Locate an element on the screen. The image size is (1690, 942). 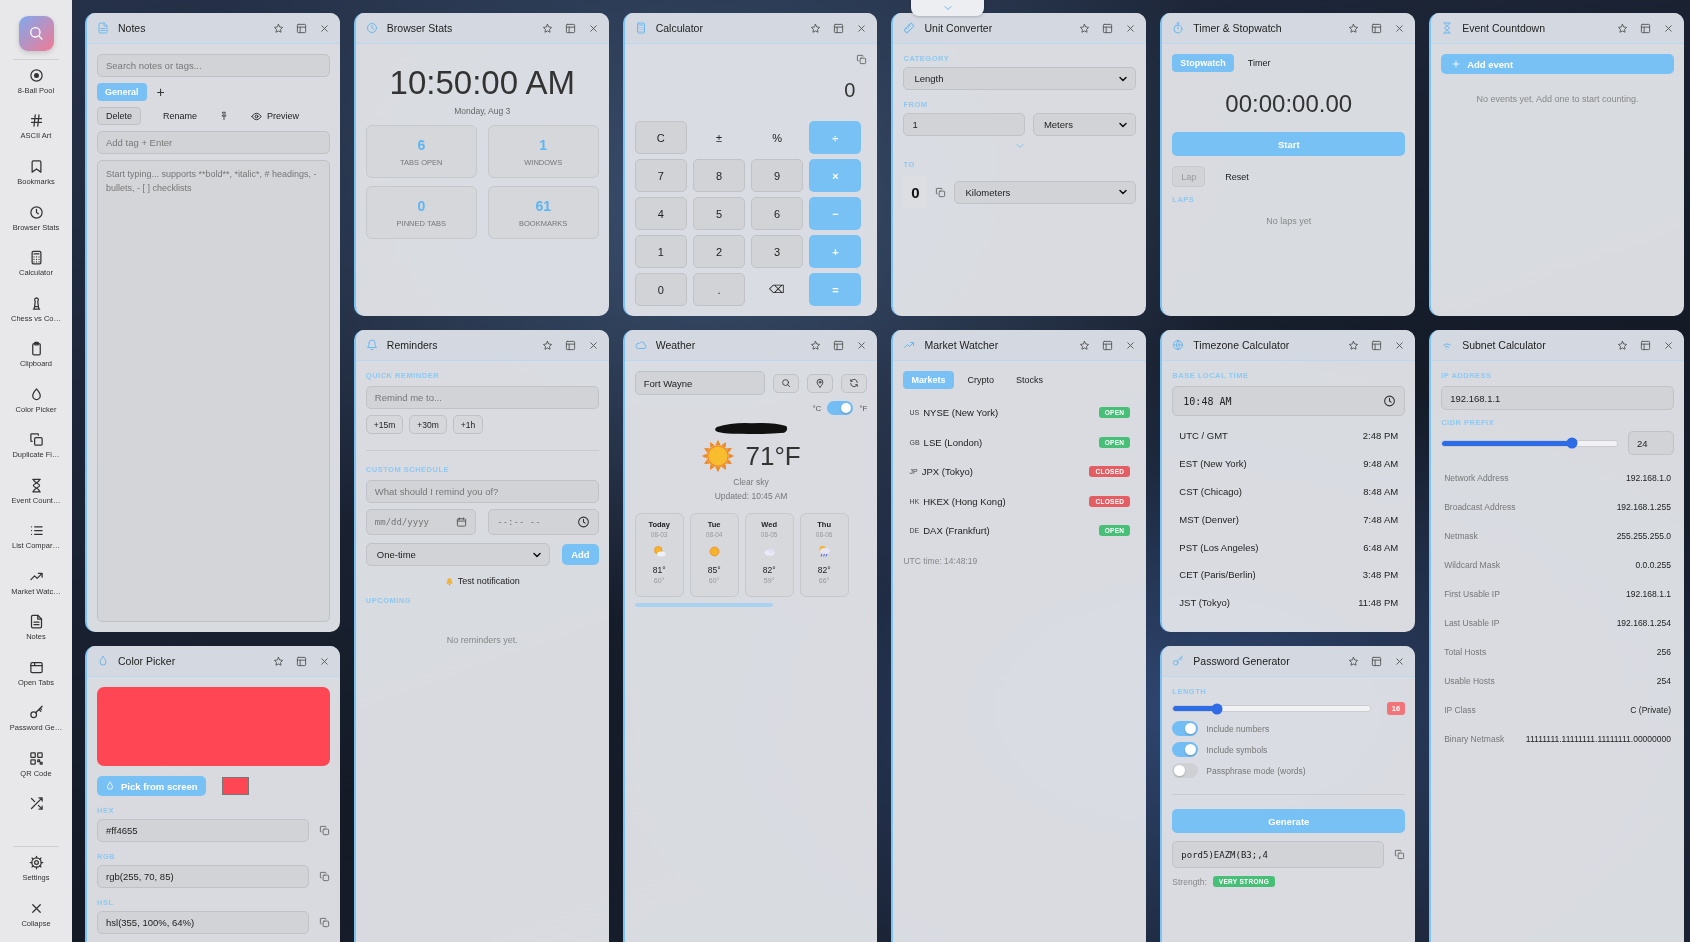
scroll-bar is located at coordinates (703, 605).